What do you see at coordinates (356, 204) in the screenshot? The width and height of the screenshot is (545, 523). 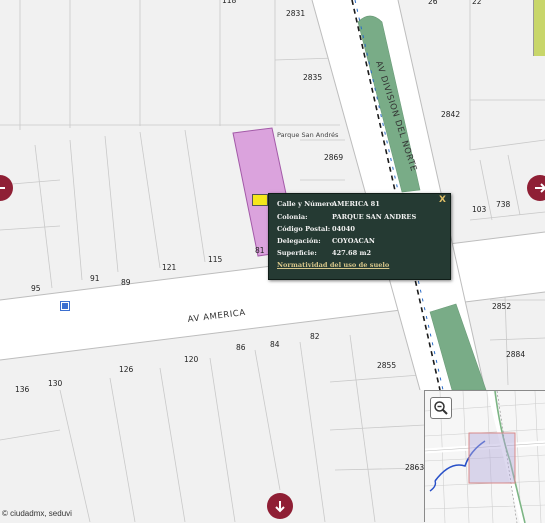 I see `popup-value: AMERICA 81` at bounding box center [356, 204].